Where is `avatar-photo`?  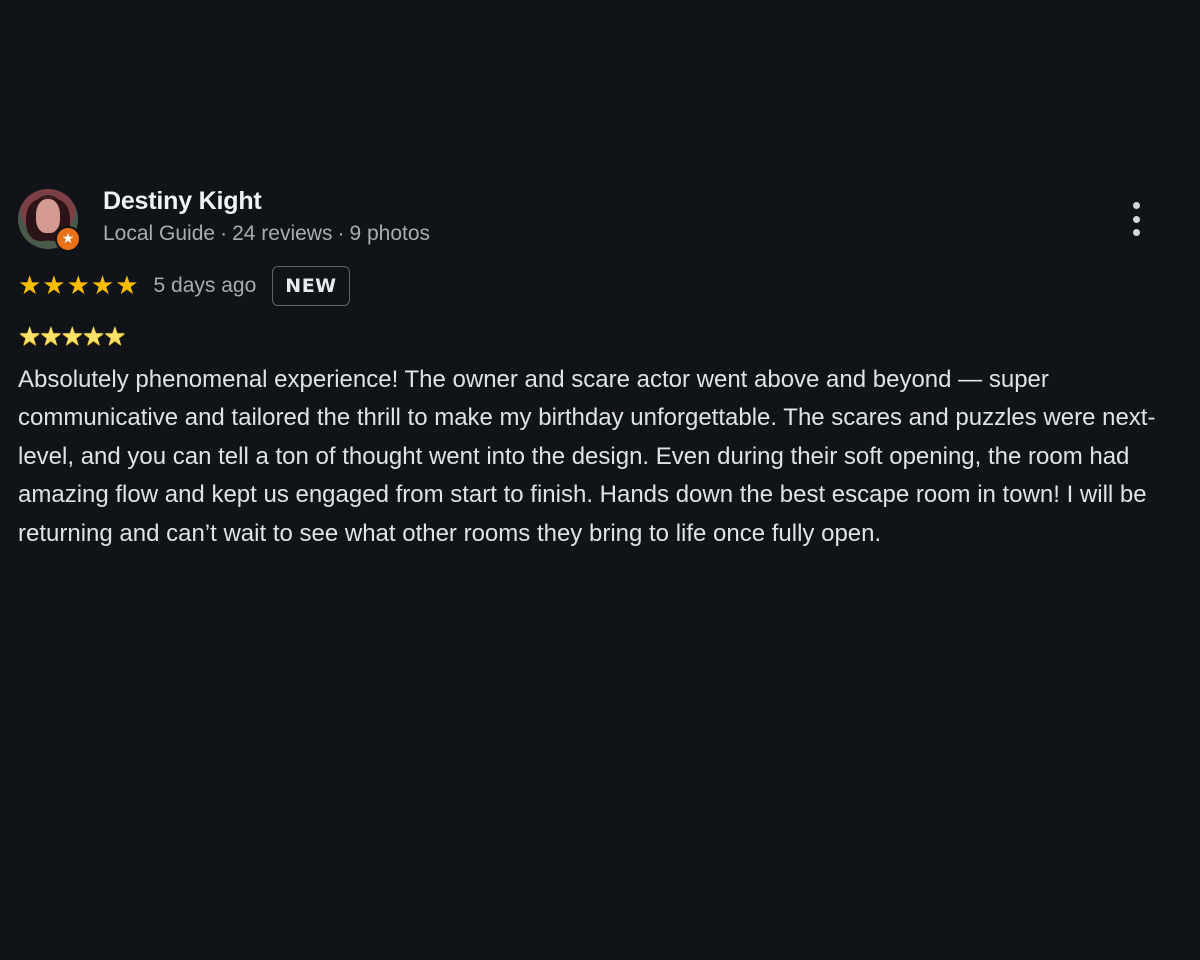 avatar-photo is located at coordinates (48, 216).